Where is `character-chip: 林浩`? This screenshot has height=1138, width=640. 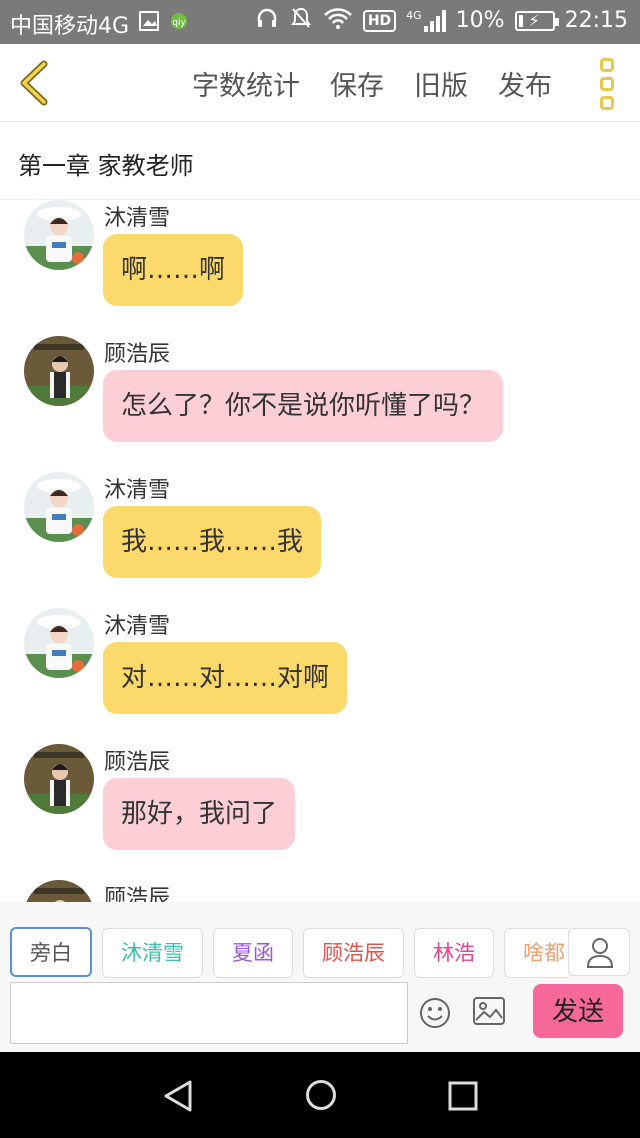 character-chip: 林浩 is located at coordinates (454, 953).